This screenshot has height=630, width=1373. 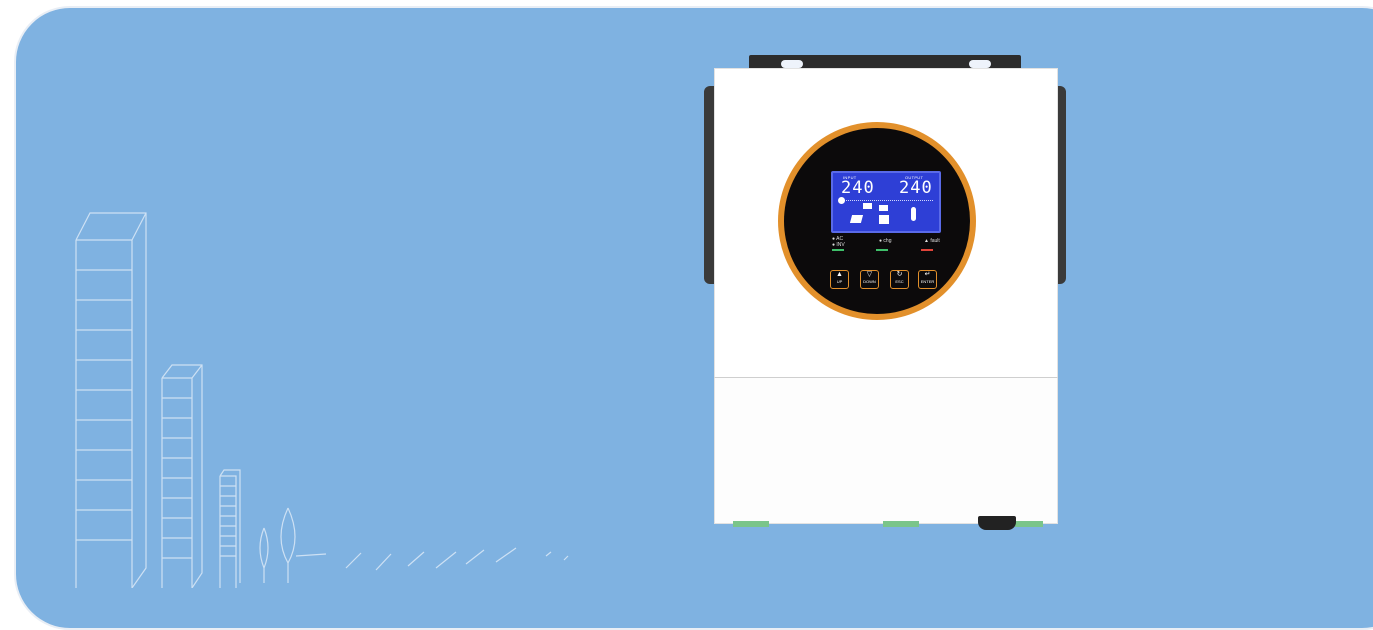 I want to click on up-arrow-icon: ▲, so click(x=839, y=274).